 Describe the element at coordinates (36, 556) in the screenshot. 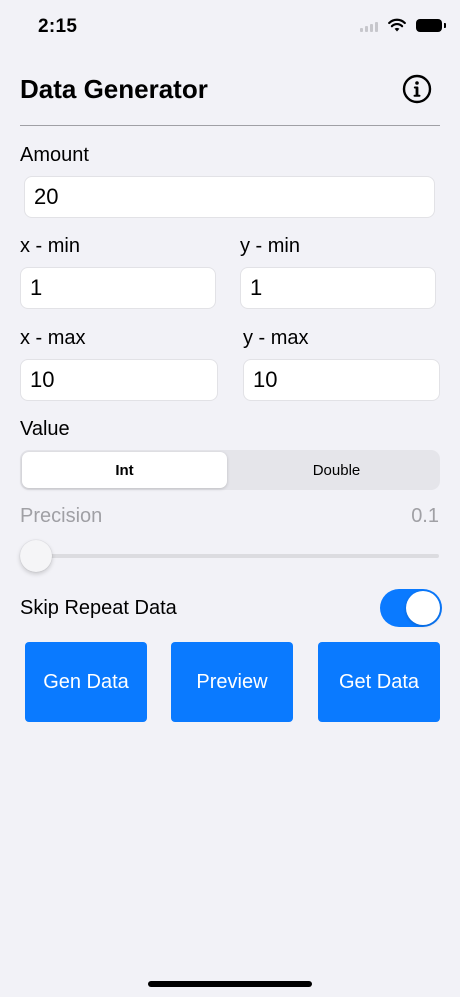

I see `precision-slider-thumb` at that location.